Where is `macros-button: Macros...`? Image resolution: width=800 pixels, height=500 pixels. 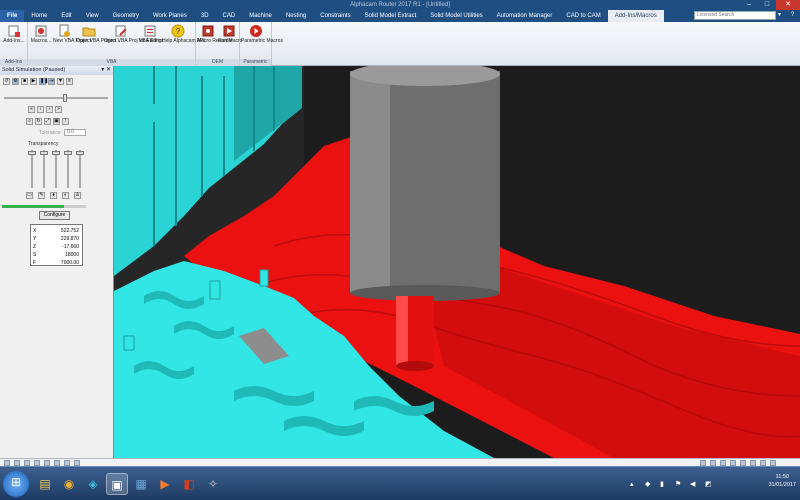
macros-button: Macros... is located at coordinates (41, 34).